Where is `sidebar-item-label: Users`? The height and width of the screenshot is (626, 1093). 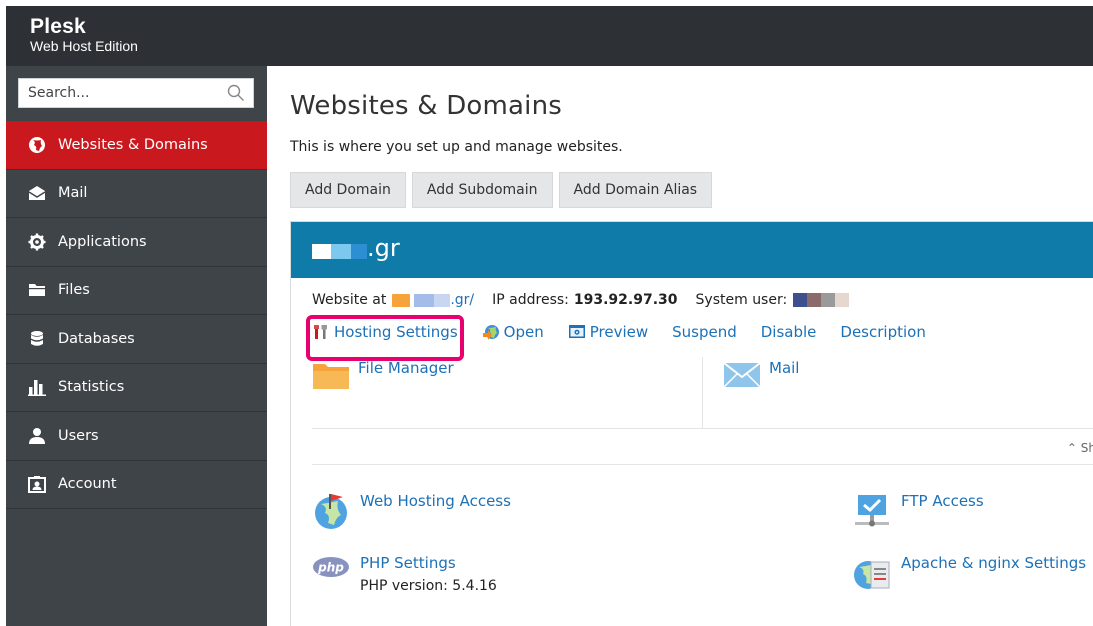
sidebar-item-label: Users is located at coordinates (78, 435).